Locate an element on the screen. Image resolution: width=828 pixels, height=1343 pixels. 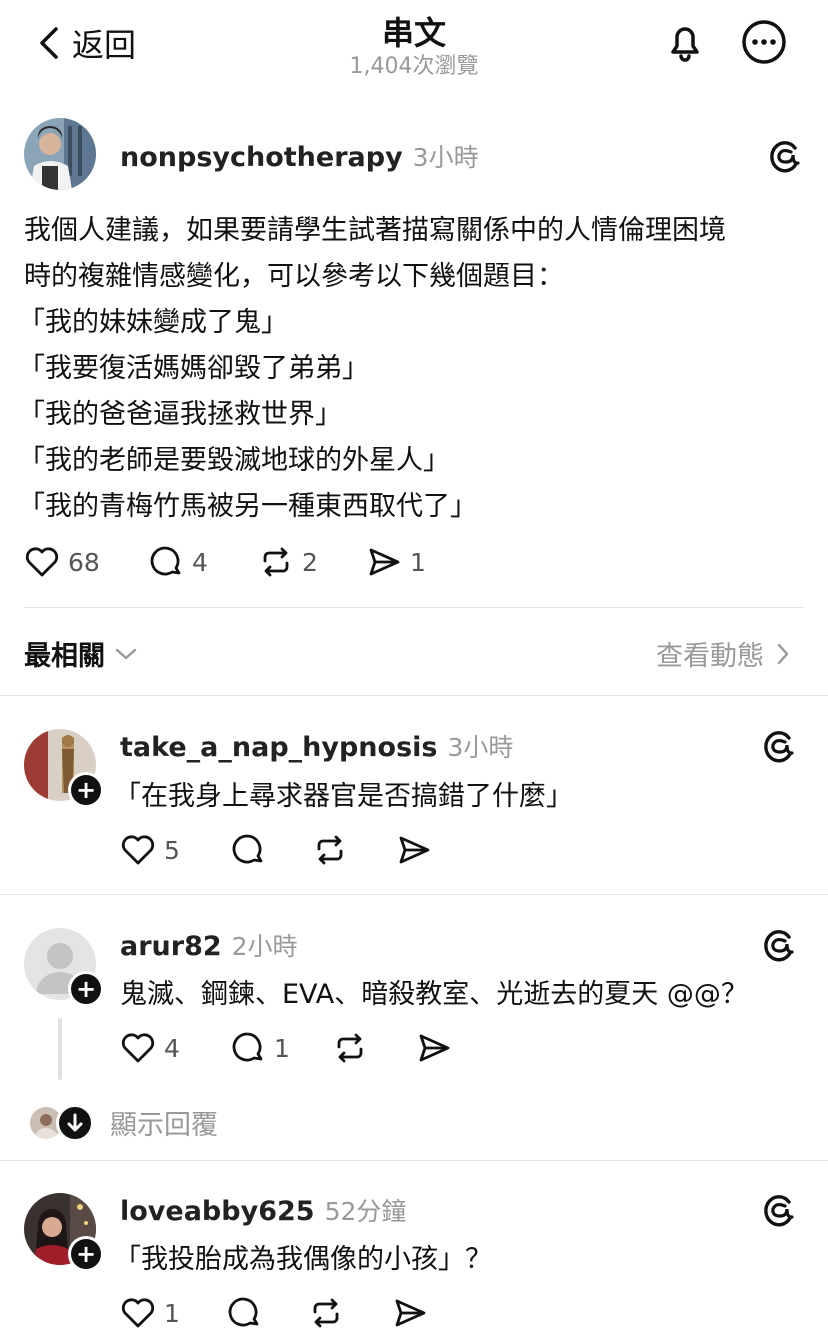
reply-author: arur82 2小時 is located at coordinates (209, 945).